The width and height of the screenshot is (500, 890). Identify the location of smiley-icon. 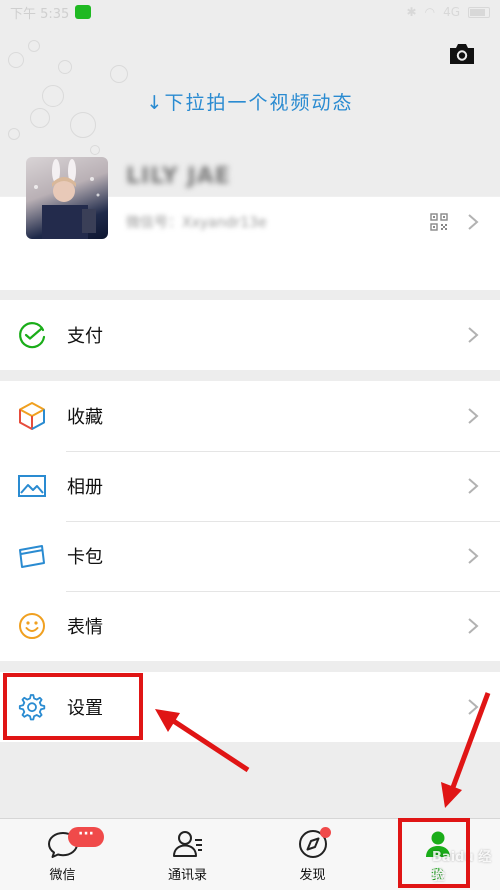
(32, 626).